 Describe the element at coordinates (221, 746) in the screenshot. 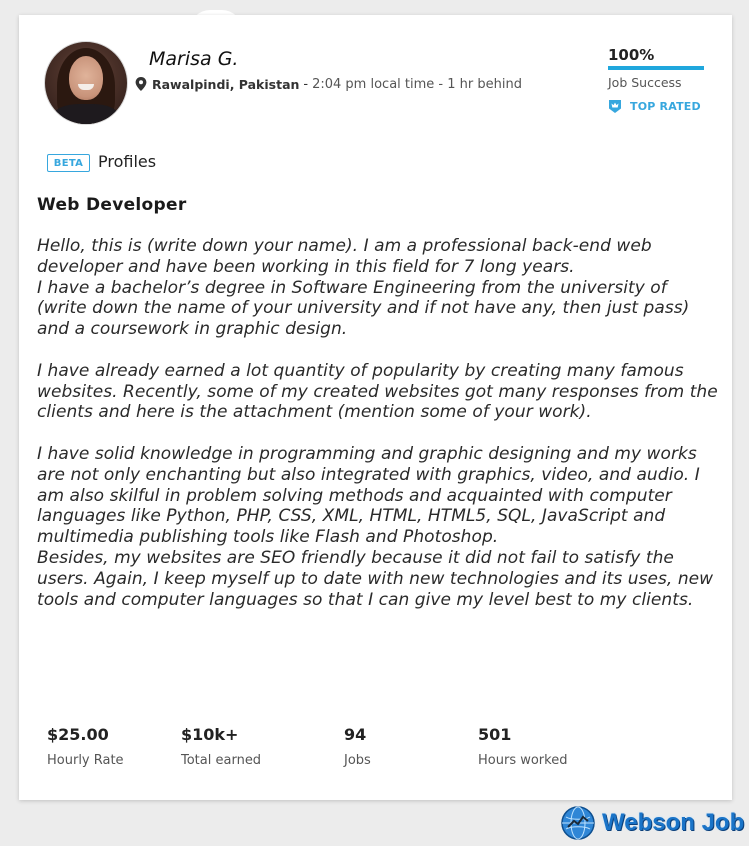

I see `stat-total-earned: $10k+ Total earned` at that location.